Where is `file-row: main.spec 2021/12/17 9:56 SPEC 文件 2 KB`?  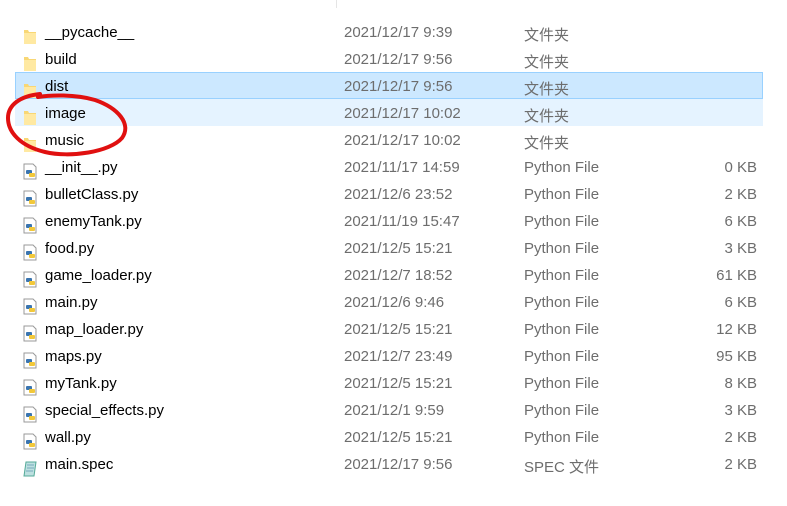
file-row: main.spec 2021/12/17 9:56 SPEC 文件 2 KB is located at coordinates (389, 463).